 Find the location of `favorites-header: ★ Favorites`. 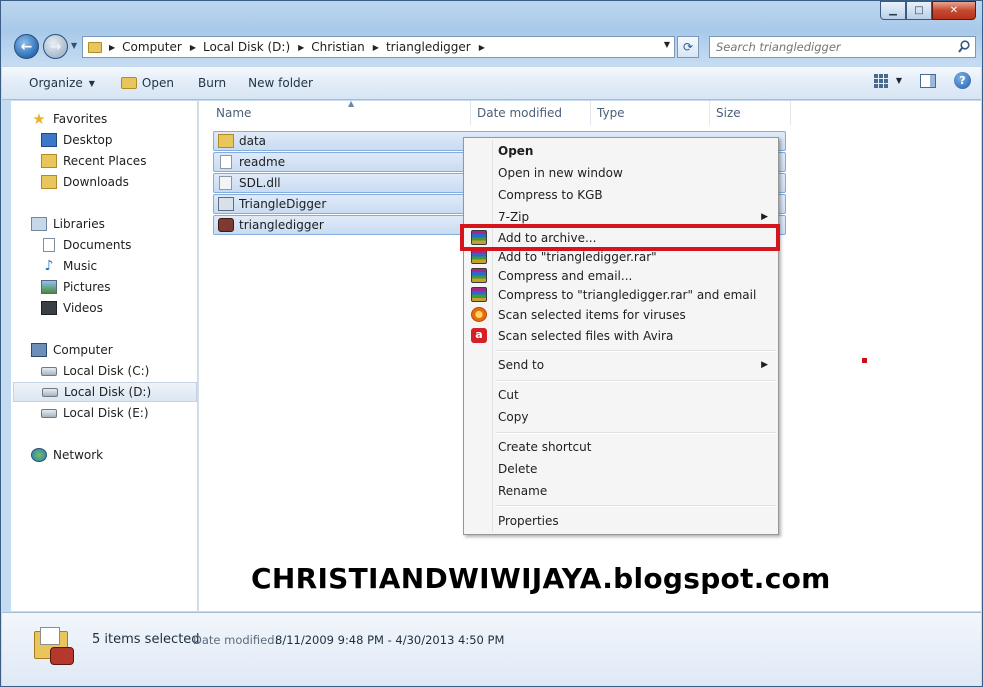

favorites-header: ★ Favorites is located at coordinates (123, 119).